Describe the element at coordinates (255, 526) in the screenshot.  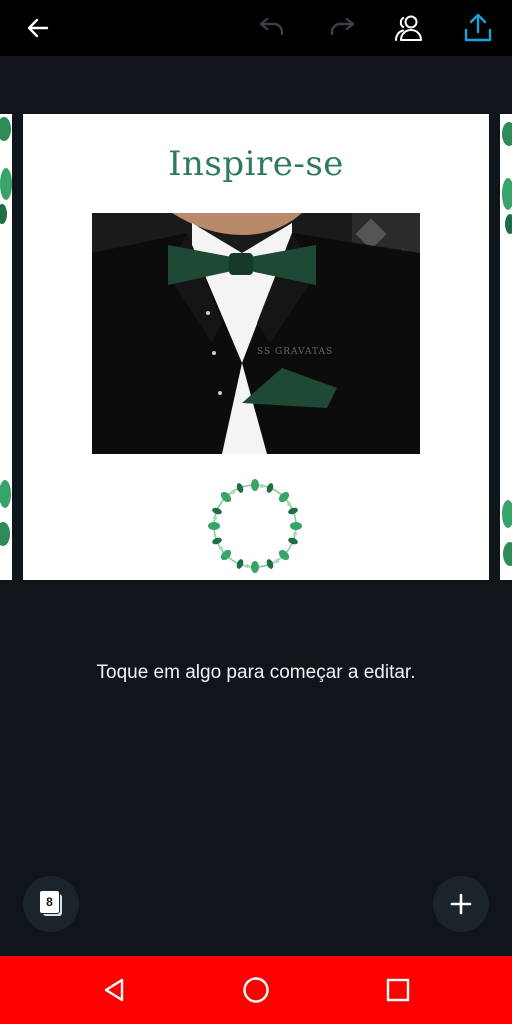
I see `leaf-wreath-icon` at that location.